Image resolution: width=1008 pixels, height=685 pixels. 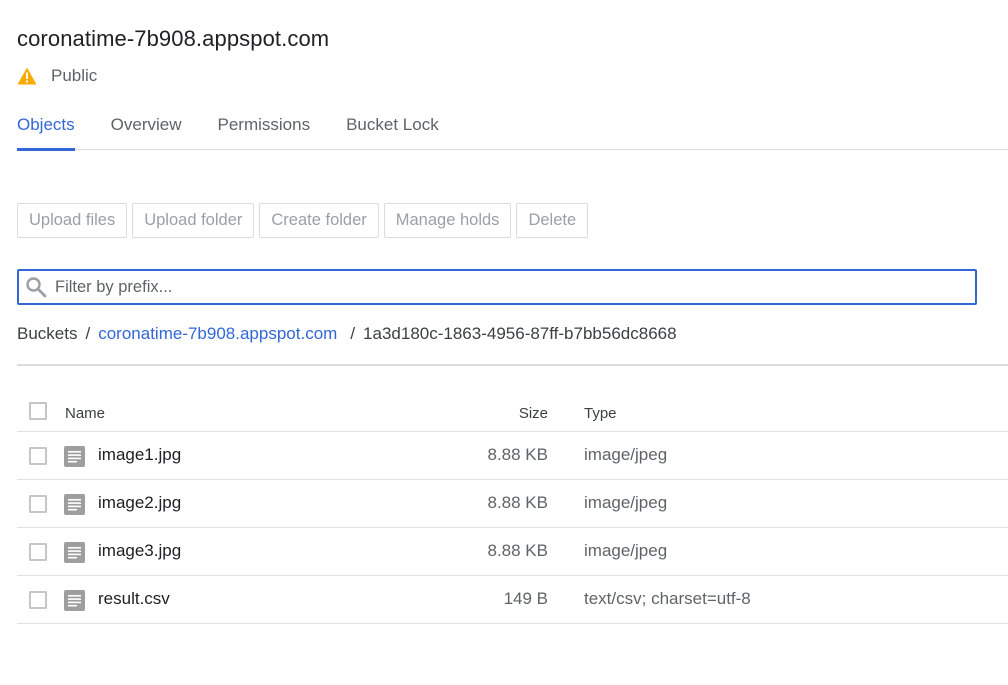 I want to click on table-row: result.csv 149 B text/csv; charset=utf-8, so click(x=512, y=600).